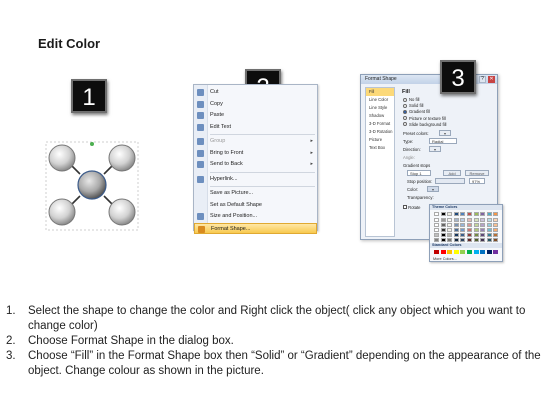 Image resolution: width=560 pixels, height=420 pixels. I want to click on fill-option-gradient-fill: Gradient fill, so click(416, 112).